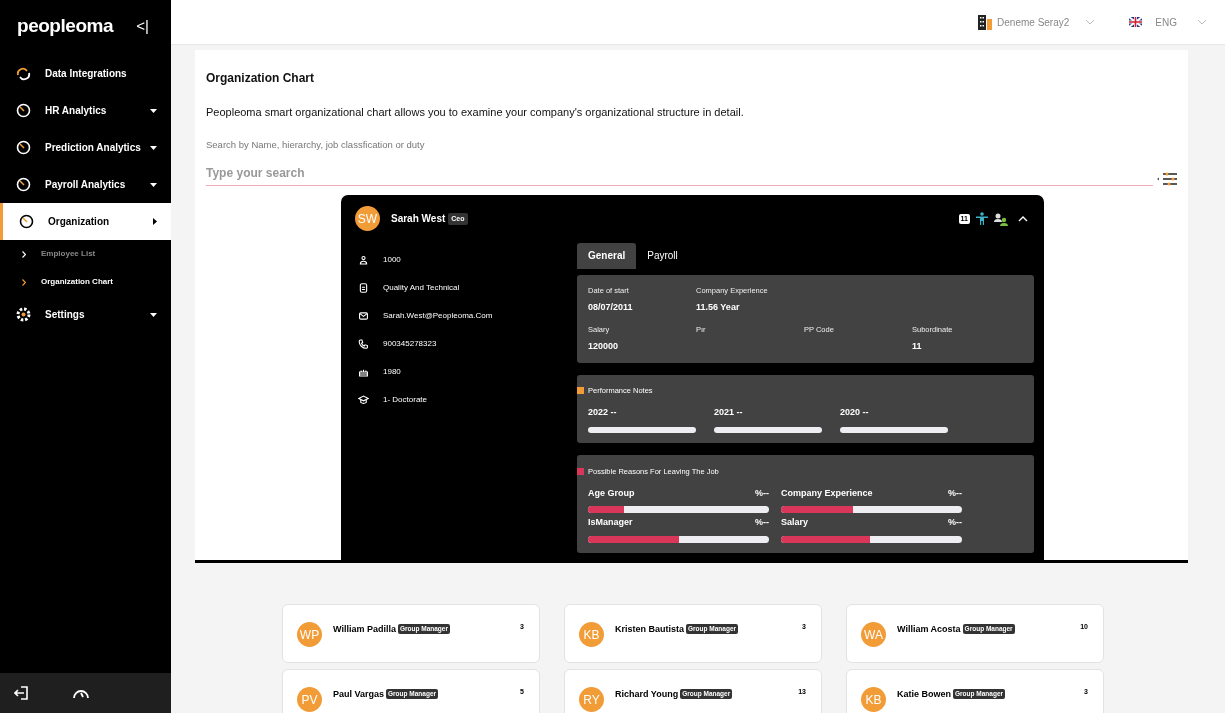  Describe the element at coordinates (85, 254) in the screenshot. I see `sidebar-subitem: Employee List` at that location.